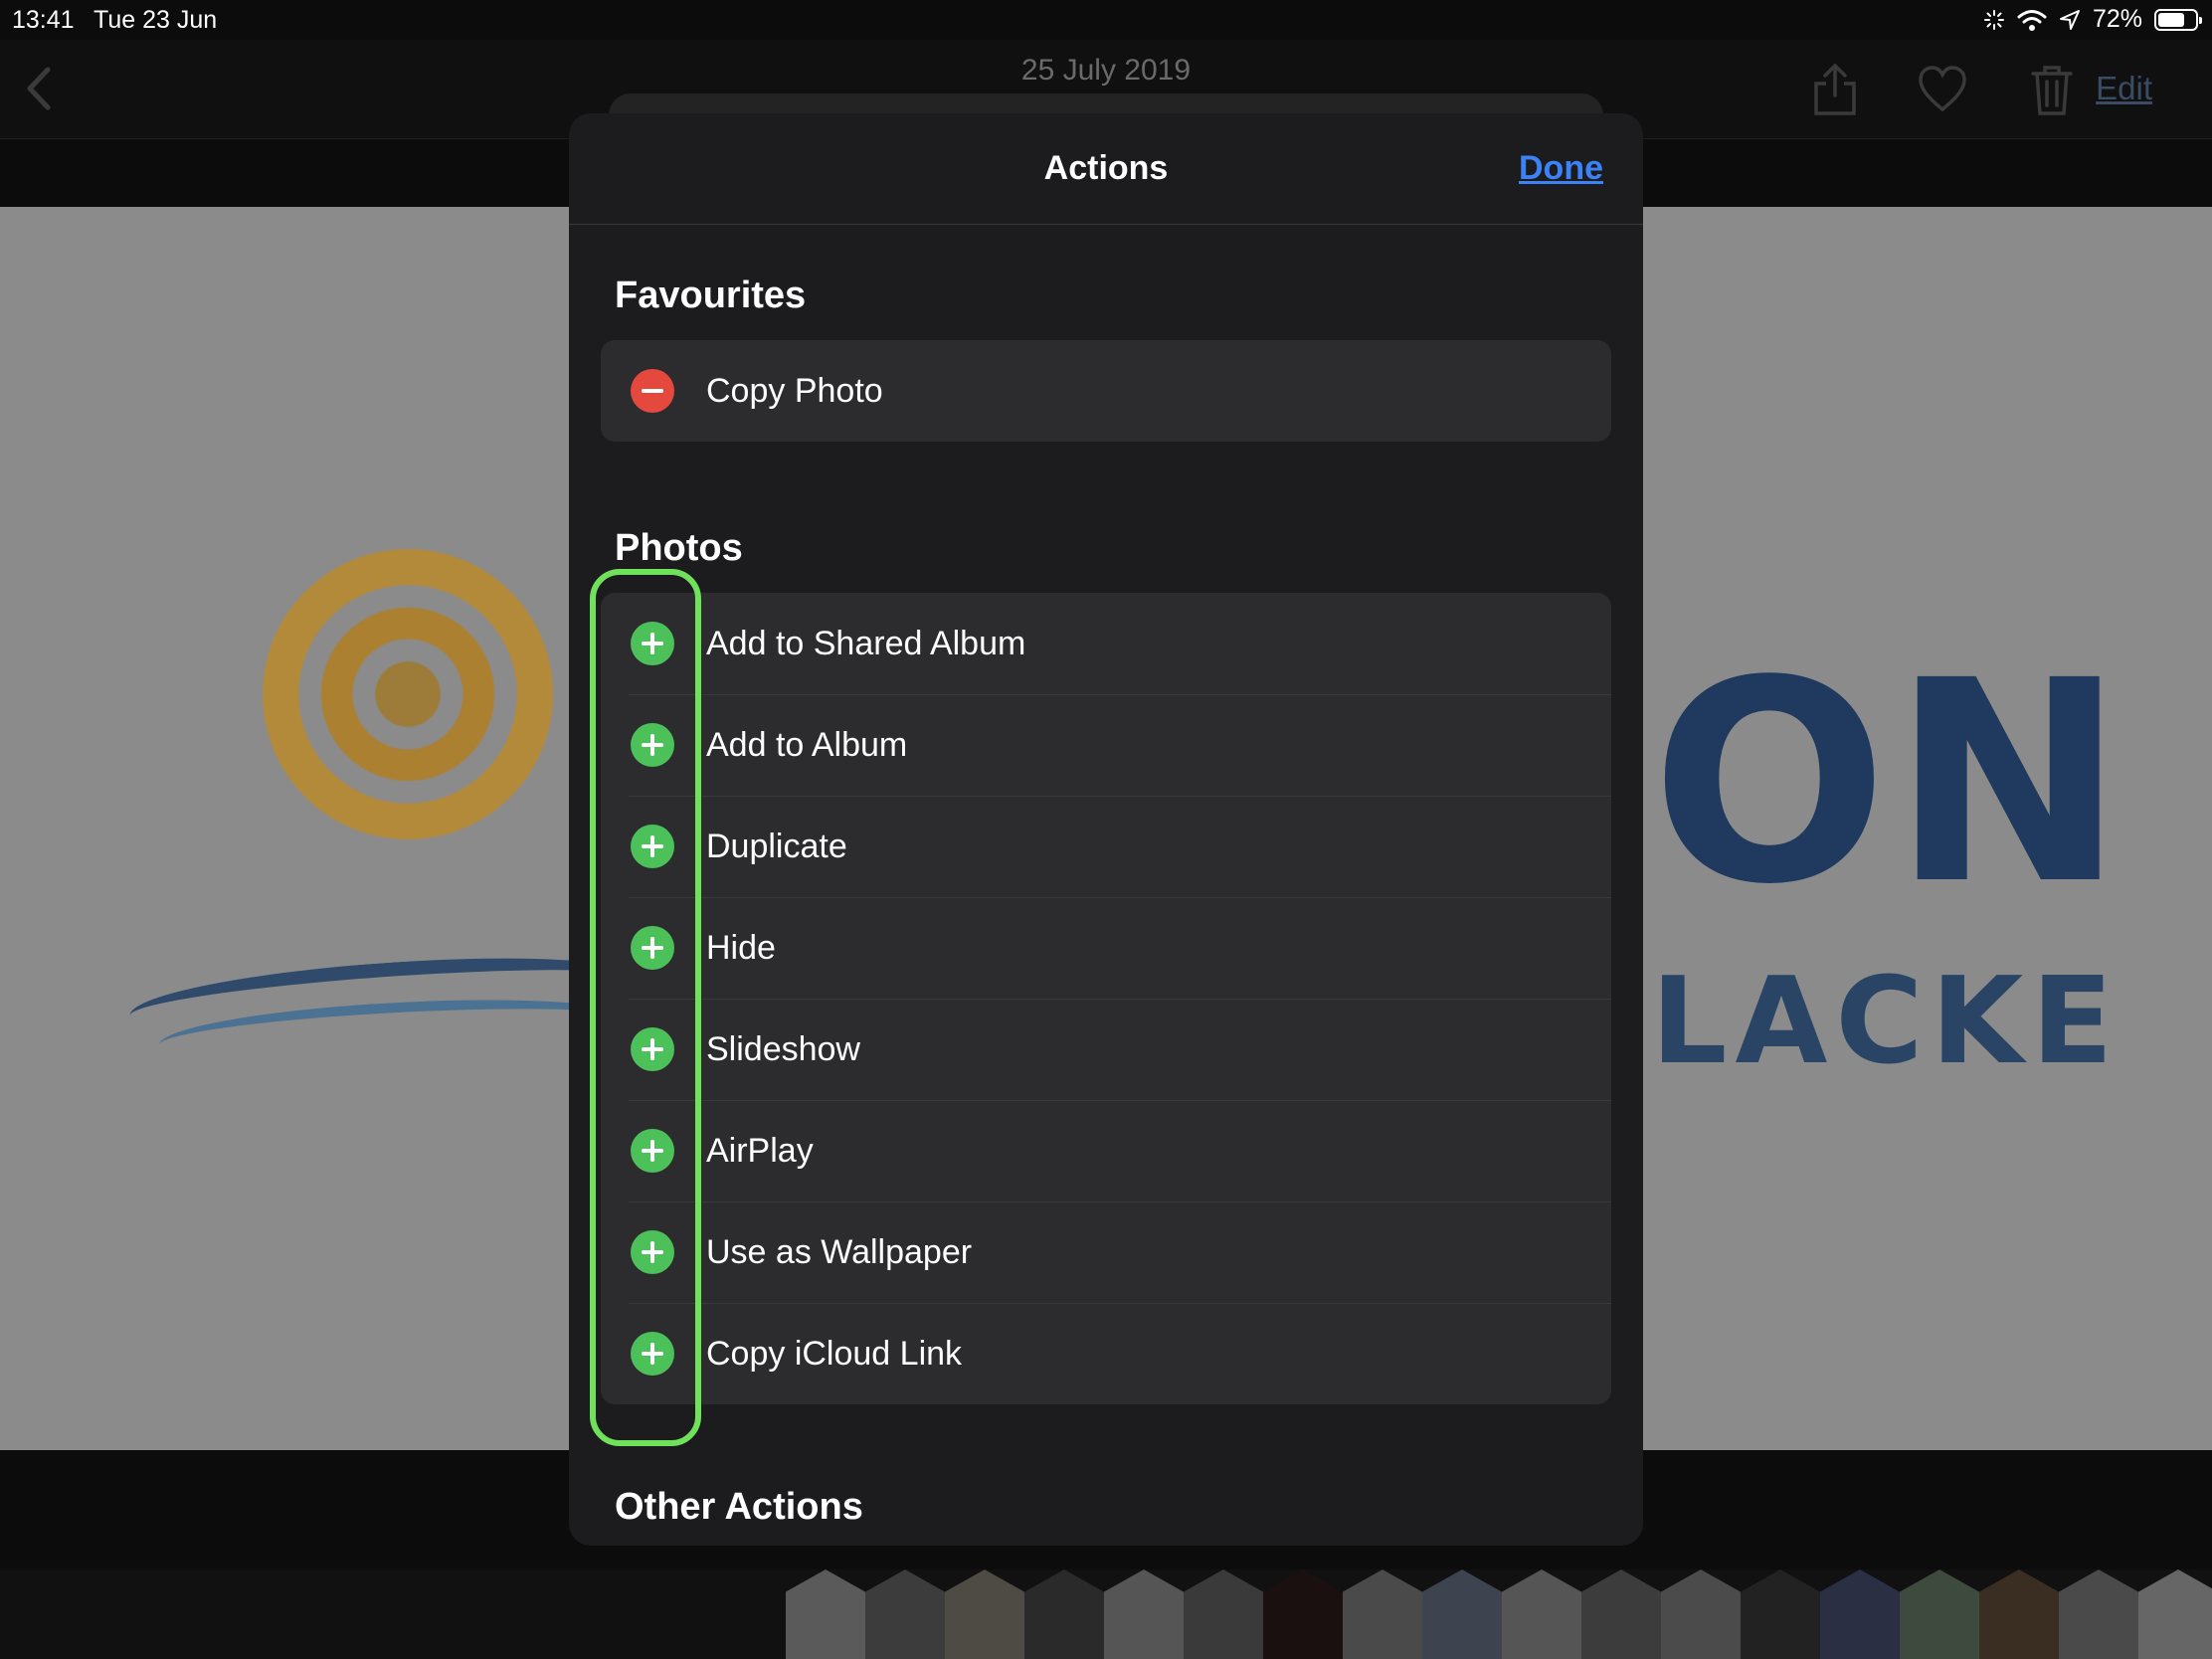  I want to click on edit-button: Edit, so click(2124, 88).